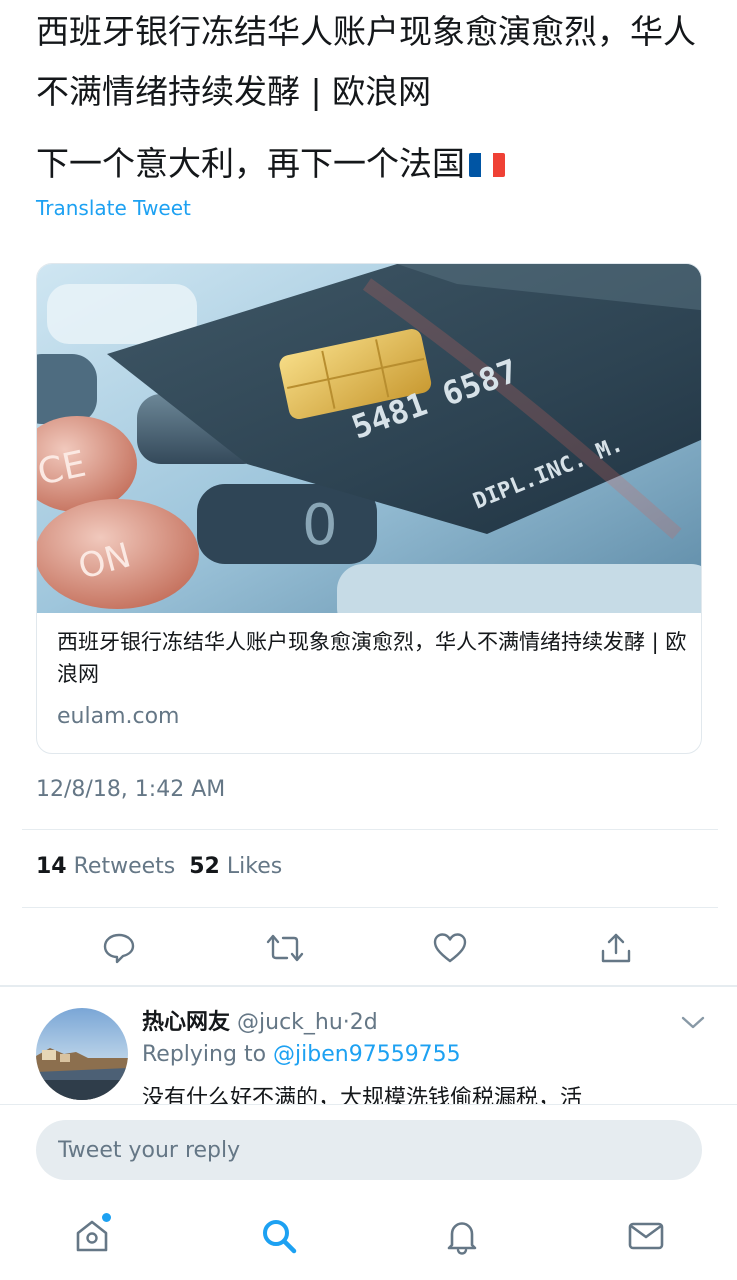 Image resolution: width=737 pixels, height=1280 pixels. Describe the element at coordinates (368, 986) in the screenshot. I see `section-divider` at that location.